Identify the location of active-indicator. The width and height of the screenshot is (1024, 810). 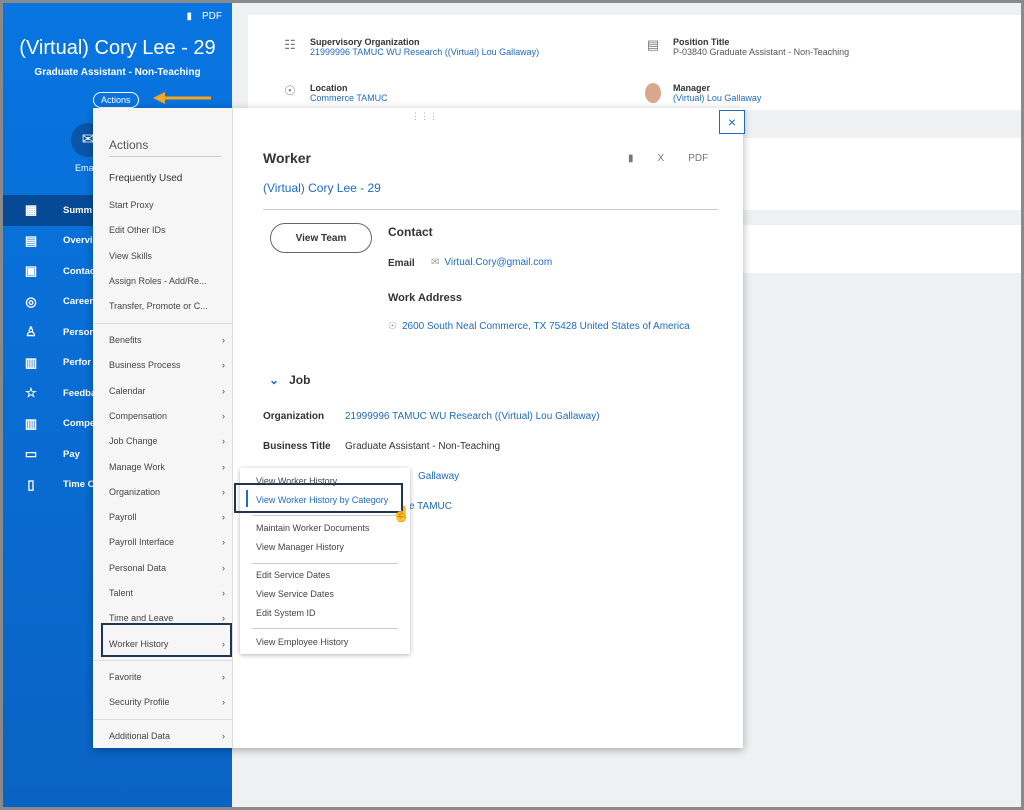
(247, 498).